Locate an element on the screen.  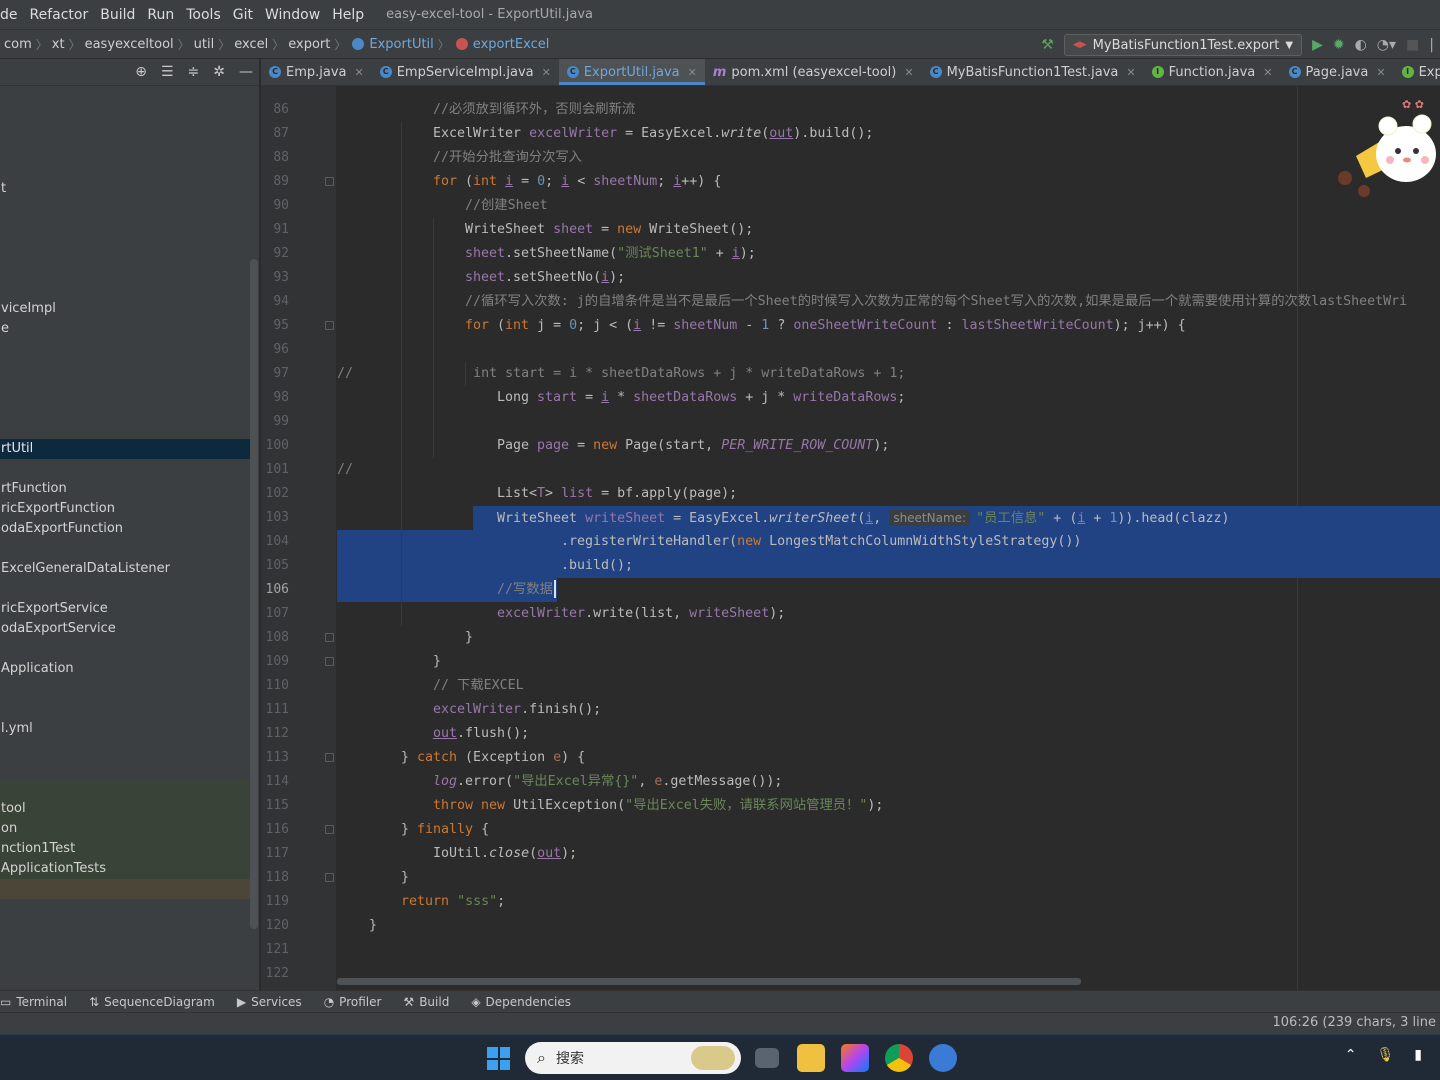
tab-exportutil: C ExportUtil.java ✕ is located at coordinates (631, 72).